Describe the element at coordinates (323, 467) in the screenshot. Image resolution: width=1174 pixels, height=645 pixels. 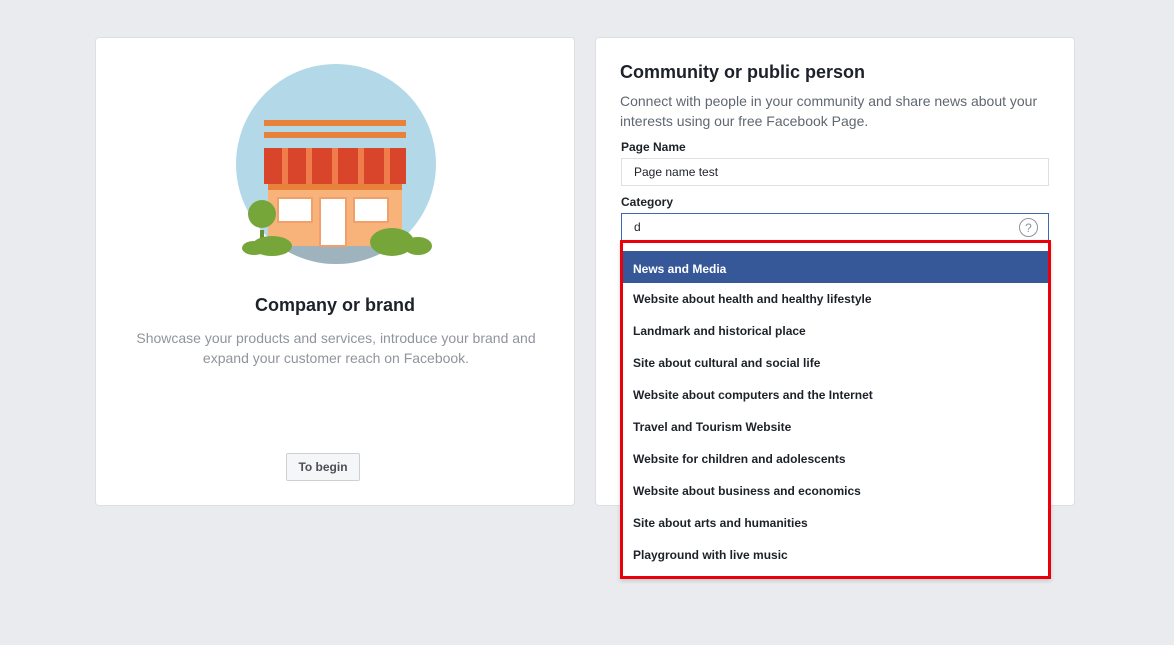
I see `to-begin-button: To begin` at that location.